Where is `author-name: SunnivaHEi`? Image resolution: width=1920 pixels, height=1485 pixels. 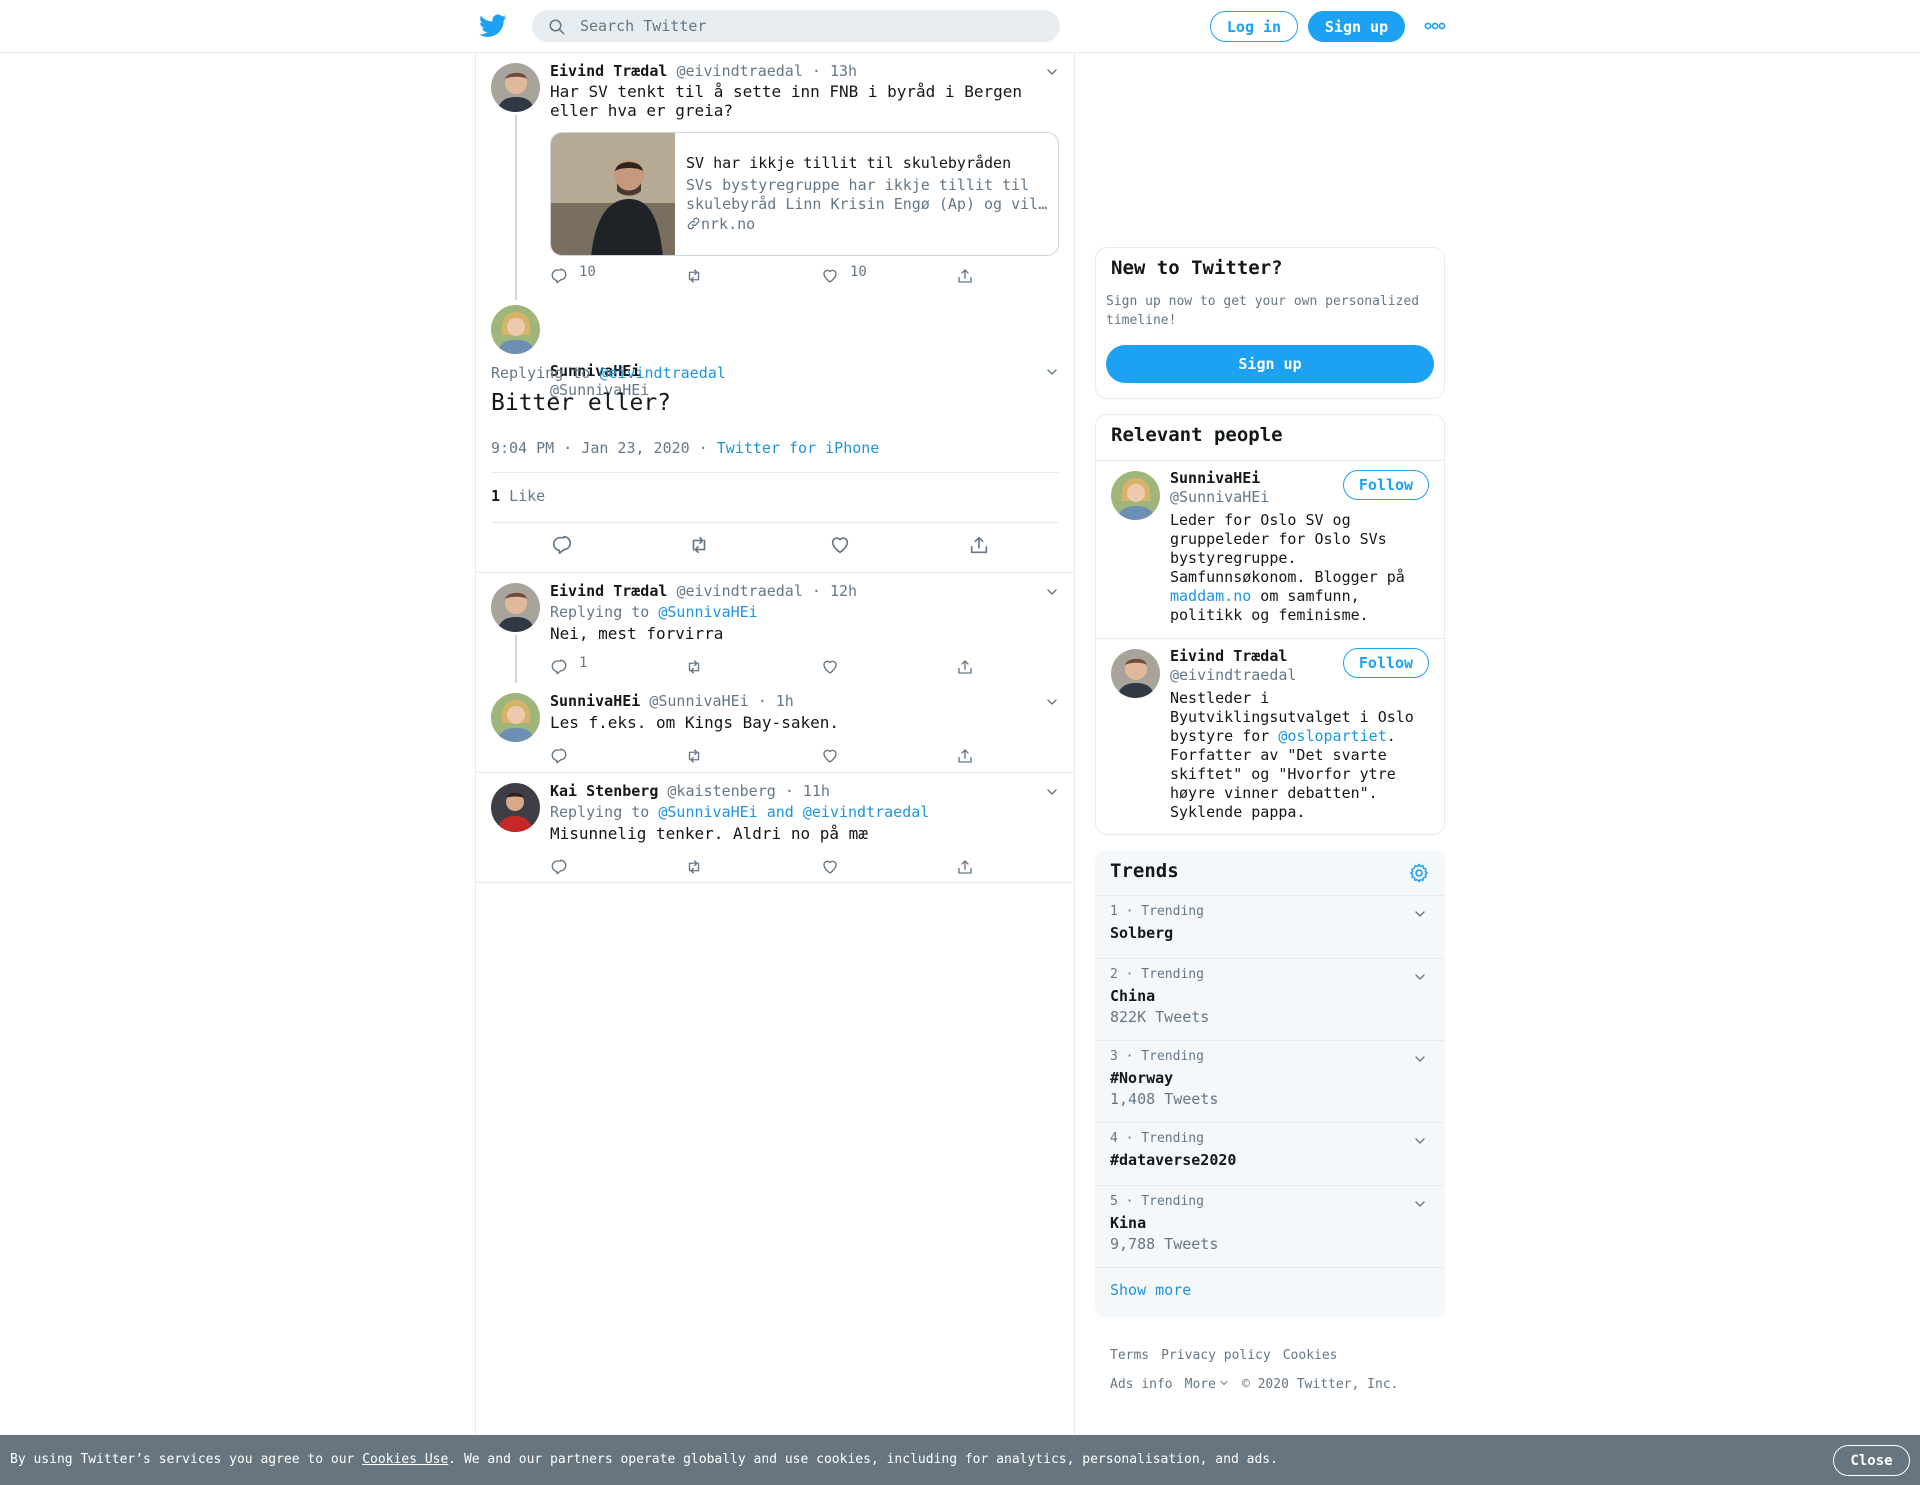
author-name: SunnivaHEi is located at coordinates (595, 701).